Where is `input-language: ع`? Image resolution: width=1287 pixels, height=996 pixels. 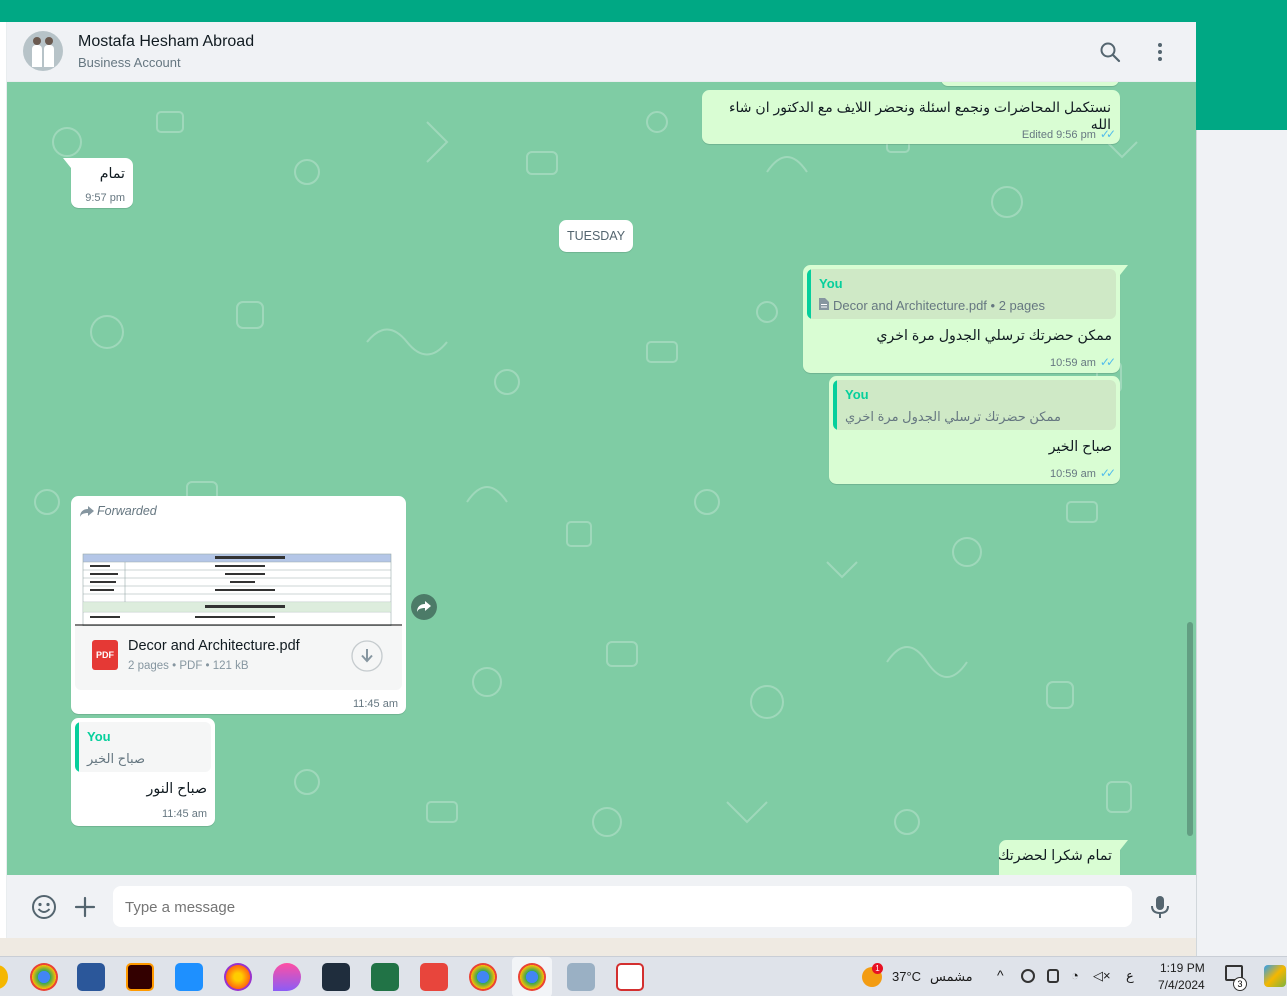 input-language: ع is located at coordinates (1130, 976).